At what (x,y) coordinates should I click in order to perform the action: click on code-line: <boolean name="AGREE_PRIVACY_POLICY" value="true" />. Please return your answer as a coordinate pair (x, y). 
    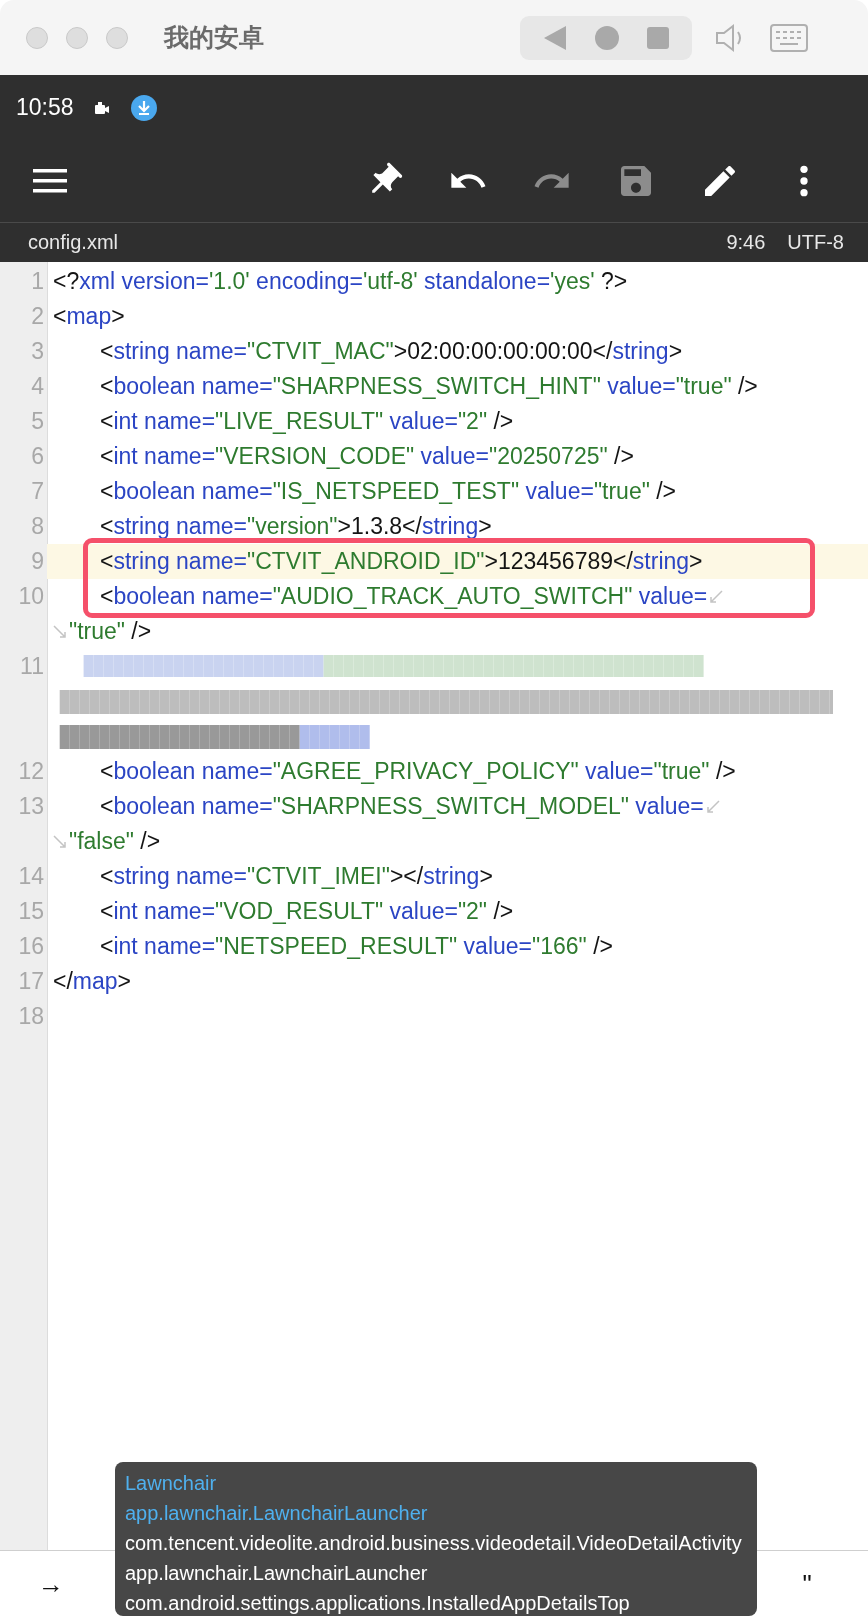
    Looking at the image, I should click on (418, 771).